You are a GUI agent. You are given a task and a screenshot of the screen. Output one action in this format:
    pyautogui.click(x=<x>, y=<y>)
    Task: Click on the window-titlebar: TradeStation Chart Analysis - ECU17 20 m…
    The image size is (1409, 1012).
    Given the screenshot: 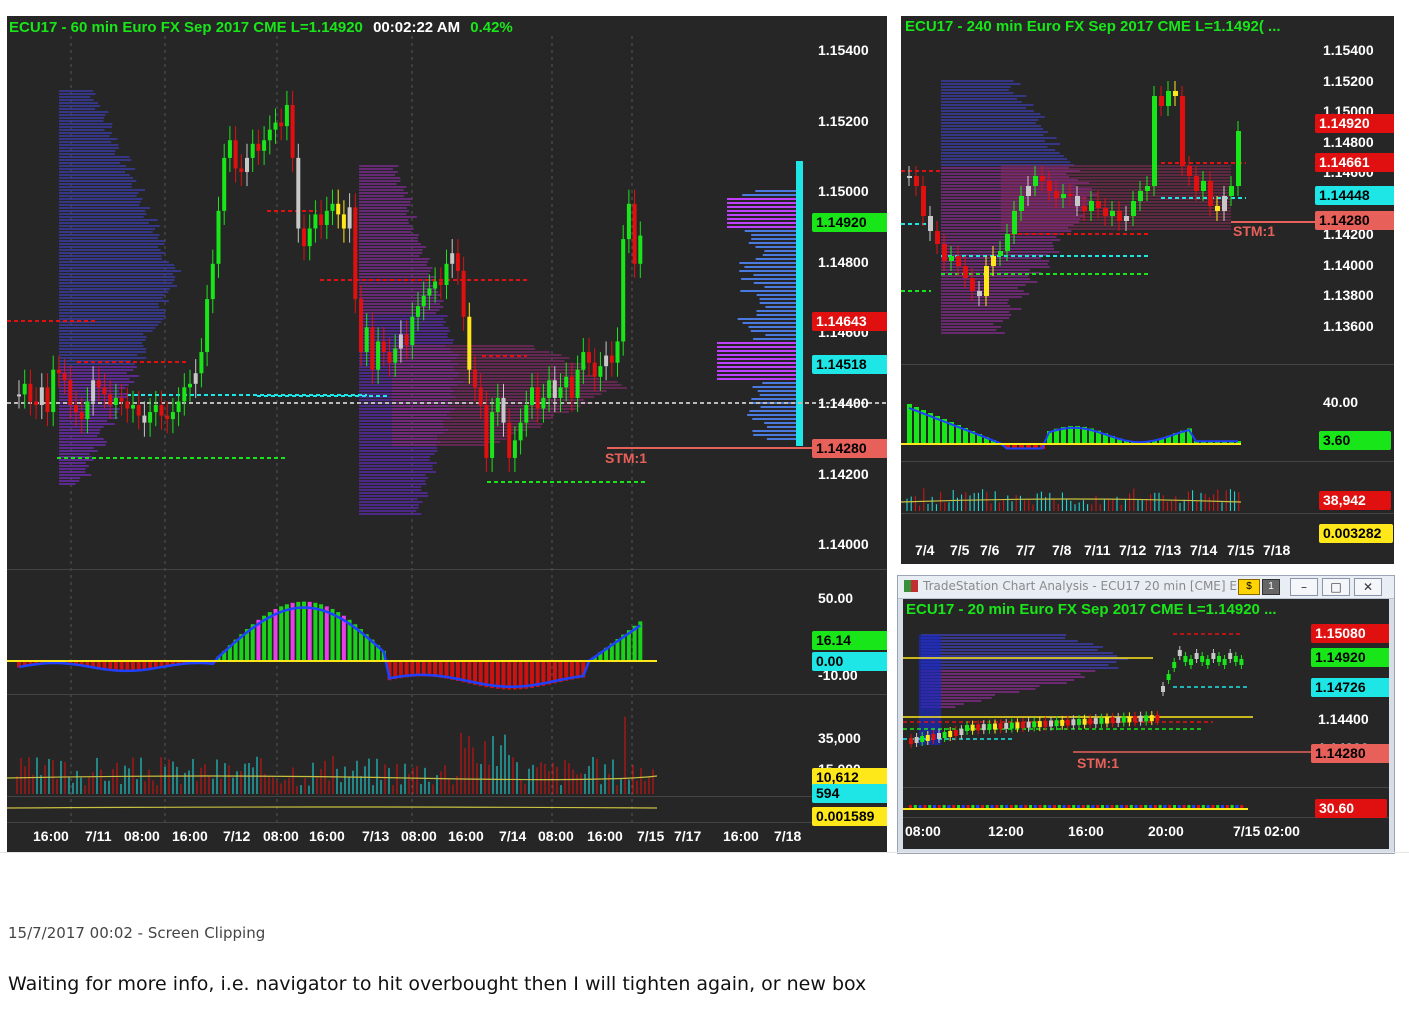 What is the action you would take?
    pyautogui.click(x=1146, y=587)
    